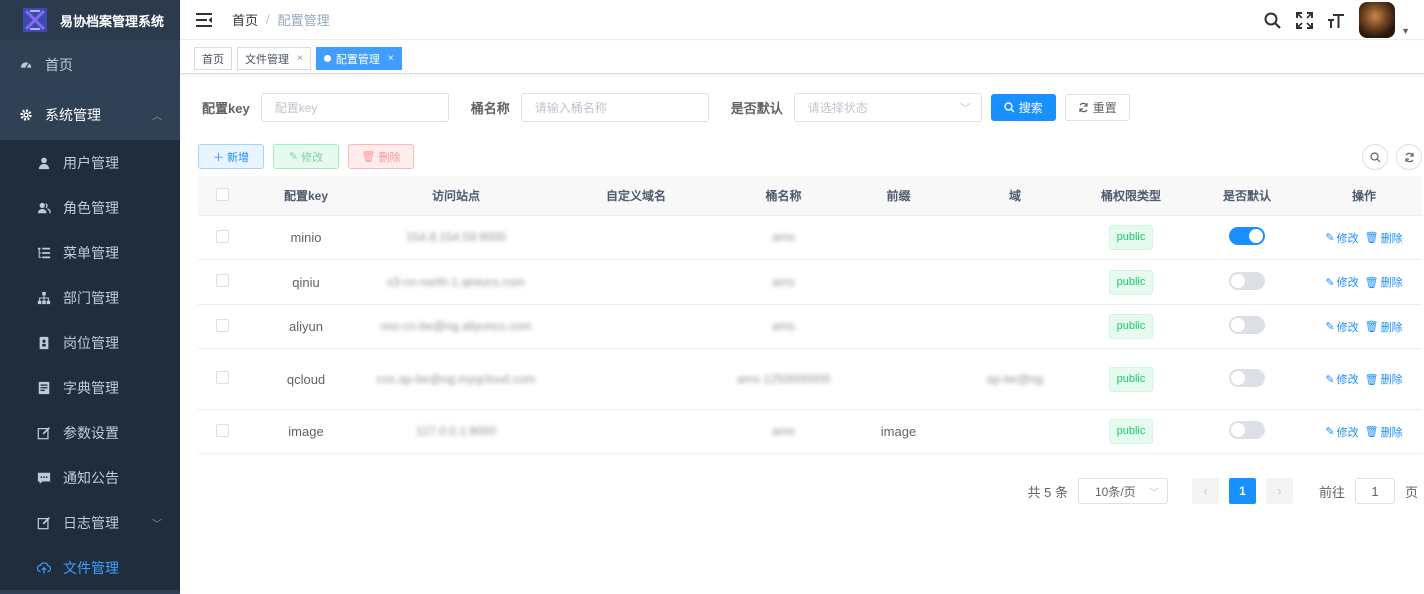 The width and height of the screenshot is (1424, 594). Describe the element at coordinates (204, 19) in the screenshot. I see `hamburger-icon` at that location.